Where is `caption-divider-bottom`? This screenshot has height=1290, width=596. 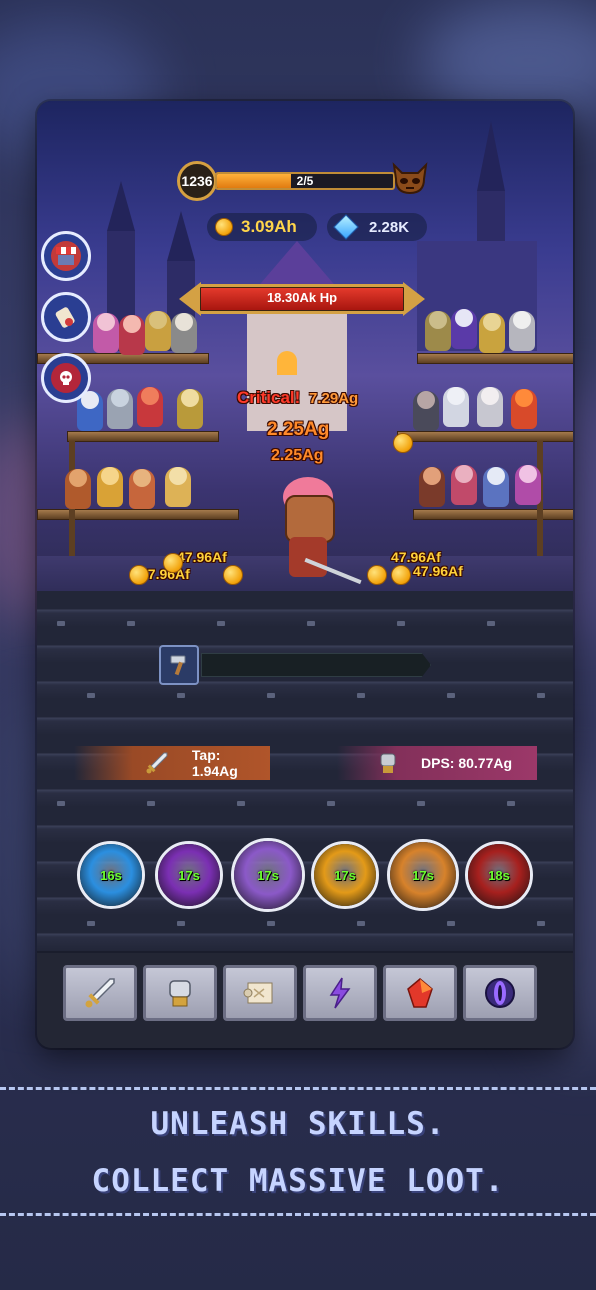
caption-divider-bottom is located at coordinates (298, 1214).